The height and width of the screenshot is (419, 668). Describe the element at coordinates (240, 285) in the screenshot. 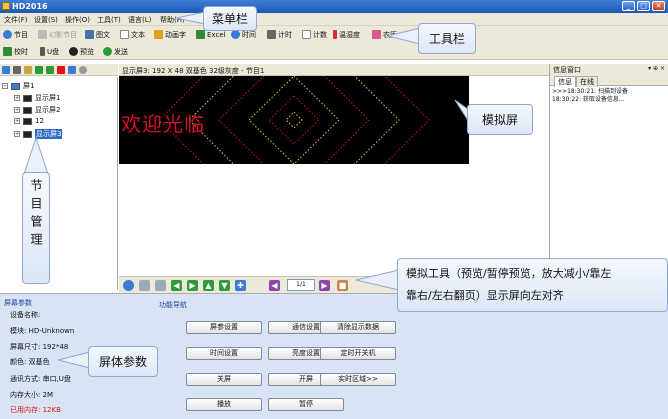

I see `move-all-icon: ✚` at that location.